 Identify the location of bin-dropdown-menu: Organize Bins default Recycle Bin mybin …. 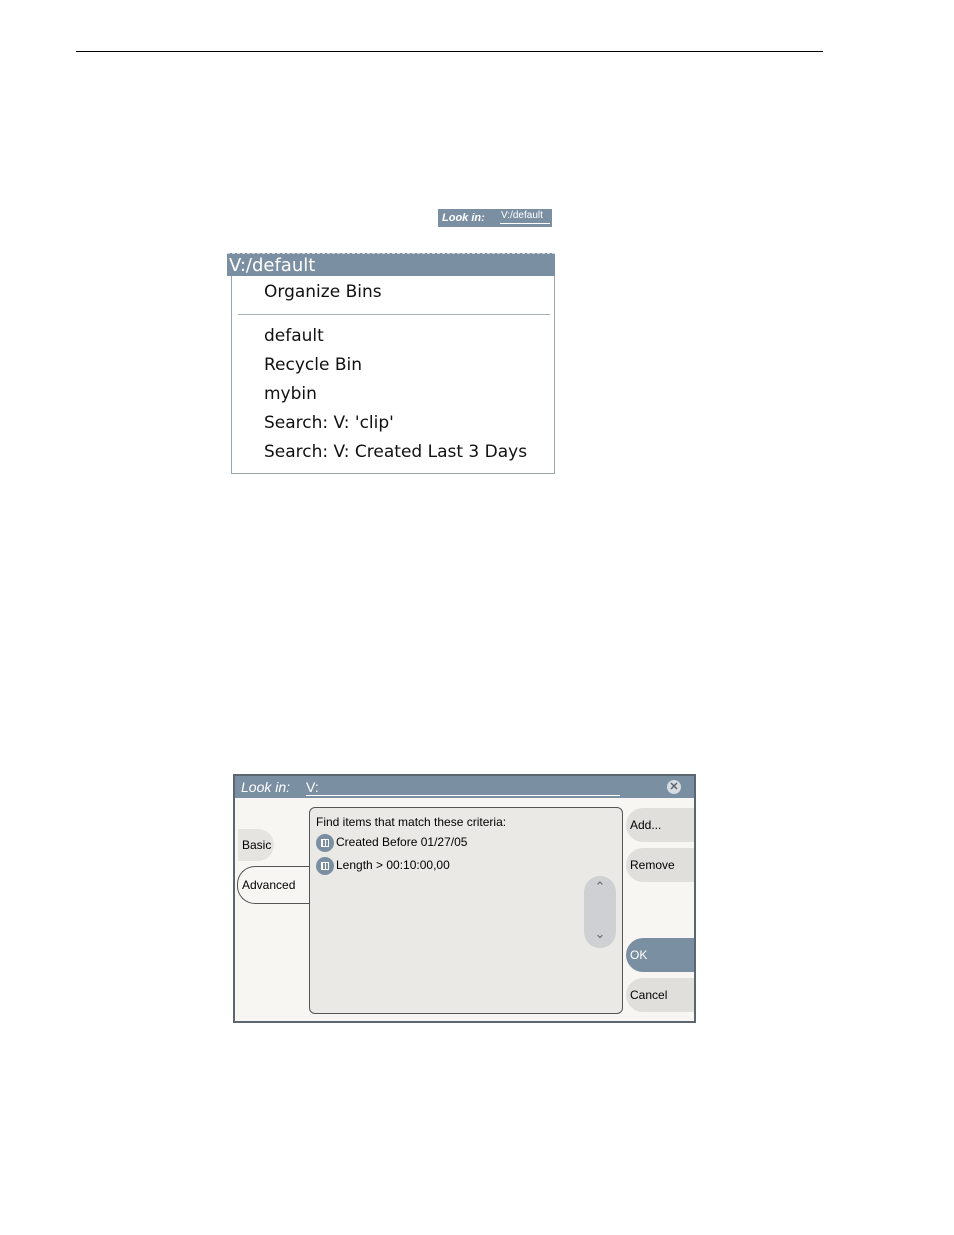
(393, 375).